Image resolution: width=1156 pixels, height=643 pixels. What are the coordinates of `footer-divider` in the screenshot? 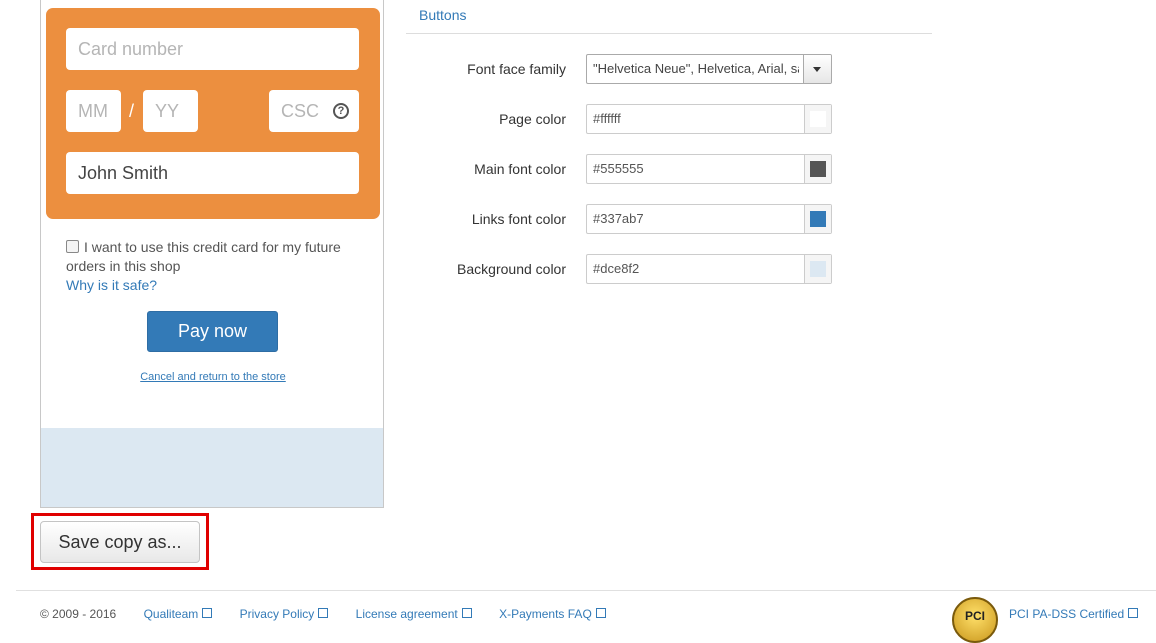 It's located at (586, 590).